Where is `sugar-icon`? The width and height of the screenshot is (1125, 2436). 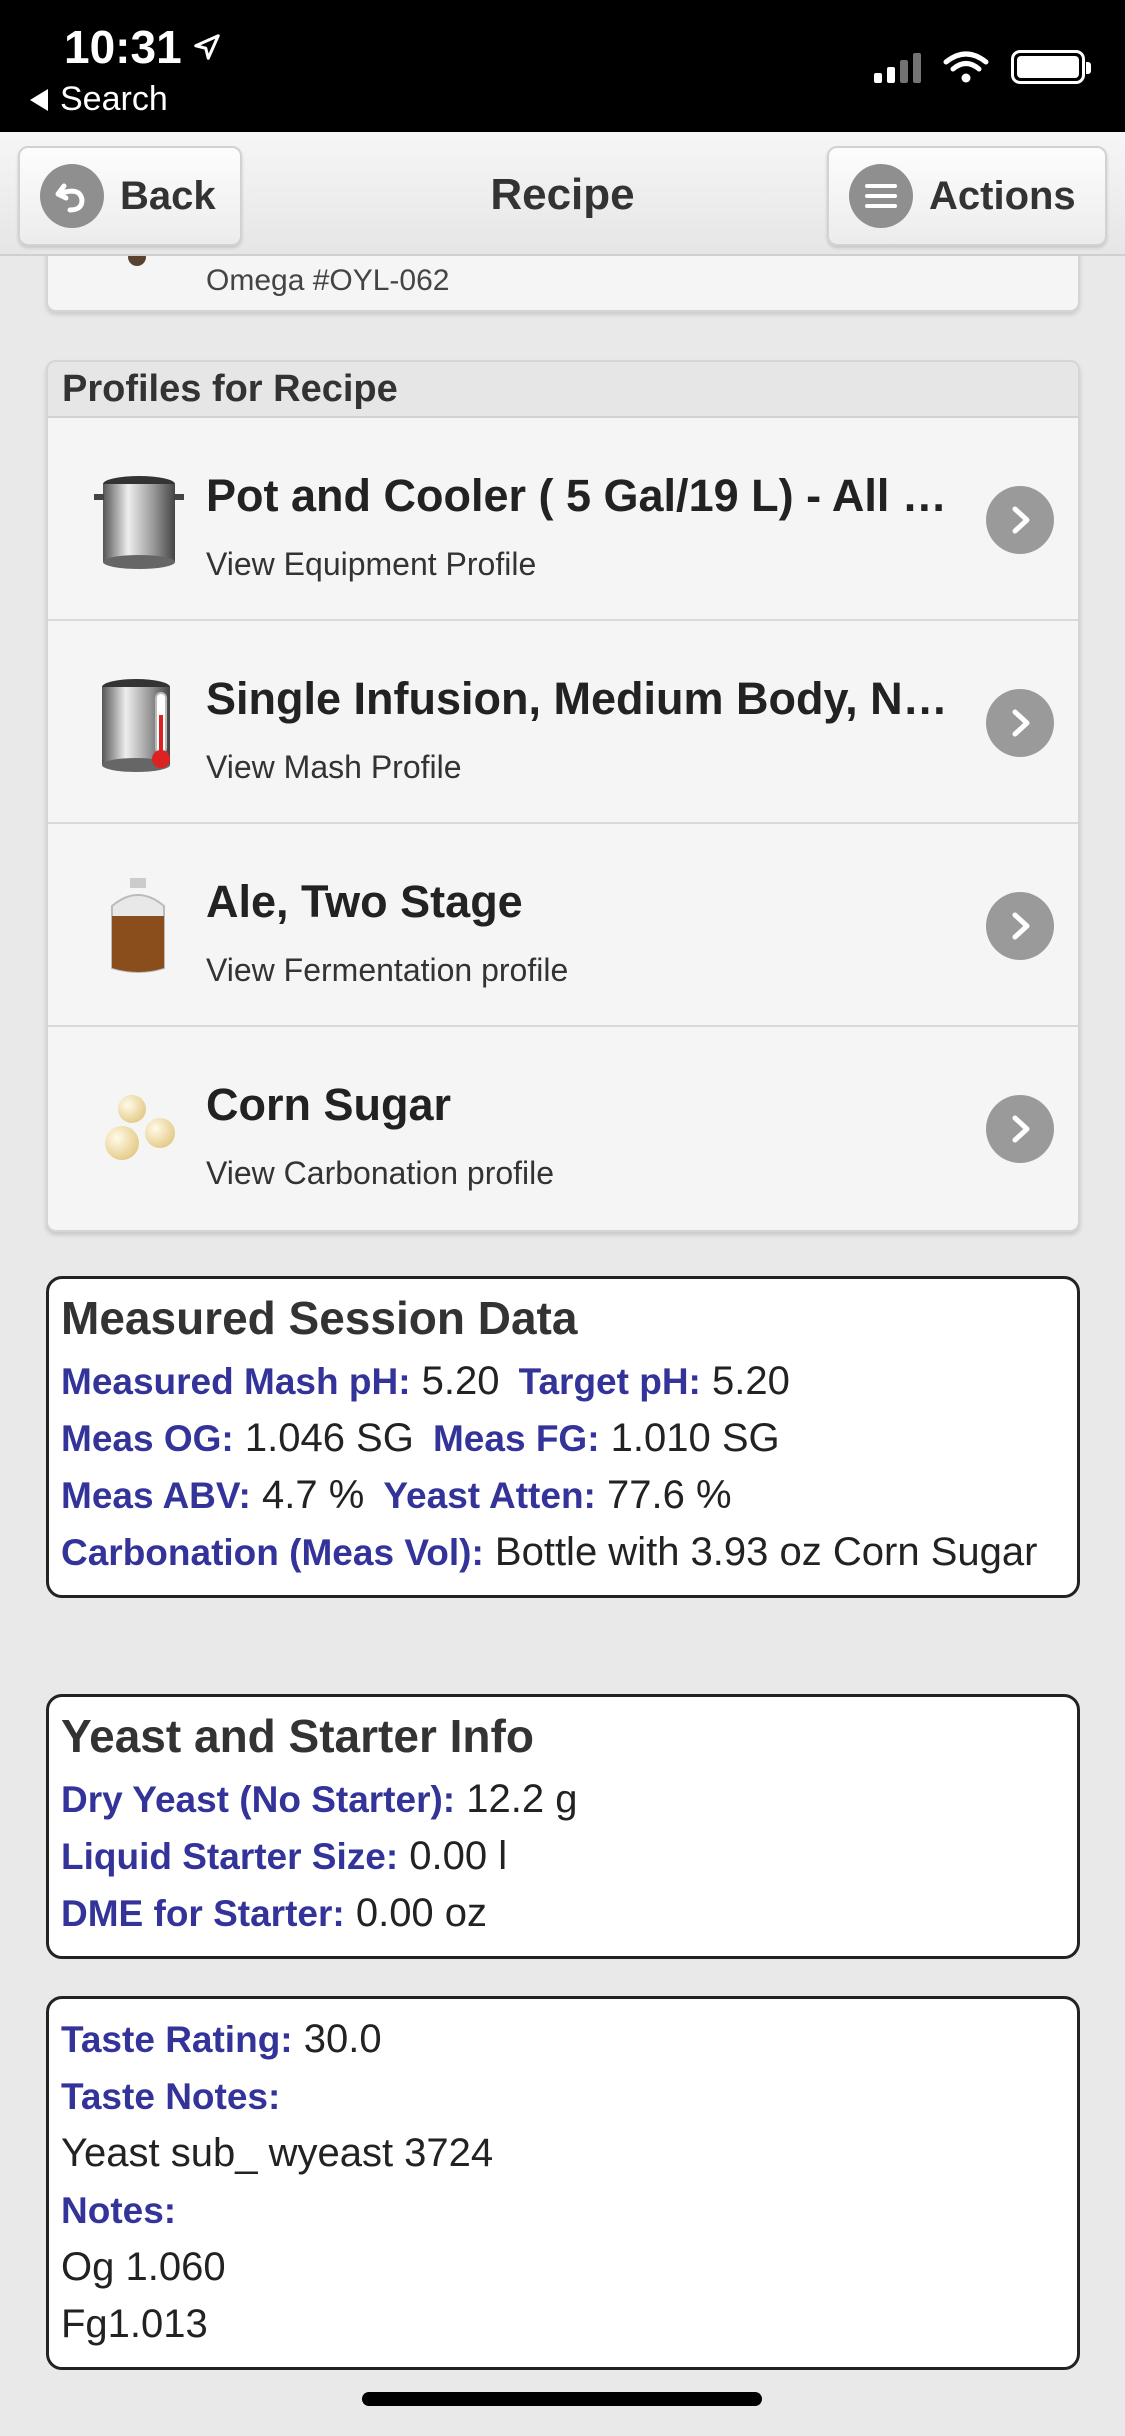 sugar-icon is located at coordinates (140, 1127).